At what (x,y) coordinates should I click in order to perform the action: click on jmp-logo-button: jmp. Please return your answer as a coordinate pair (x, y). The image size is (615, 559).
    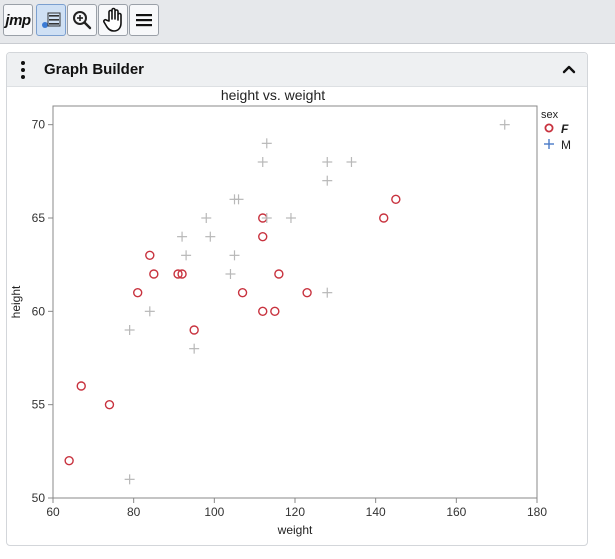
    Looking at the image, I should click on (18, 20).